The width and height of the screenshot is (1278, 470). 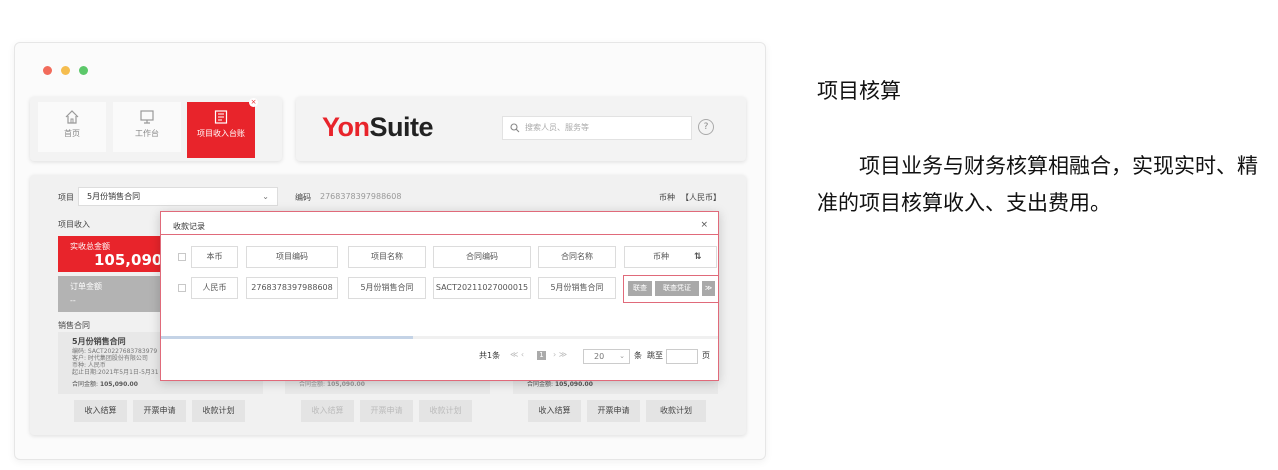 What do you see at coordinates (577, 257) in the screenshot?
I see `header-contract-name: 合同名称` at bounding box center [577, 257].